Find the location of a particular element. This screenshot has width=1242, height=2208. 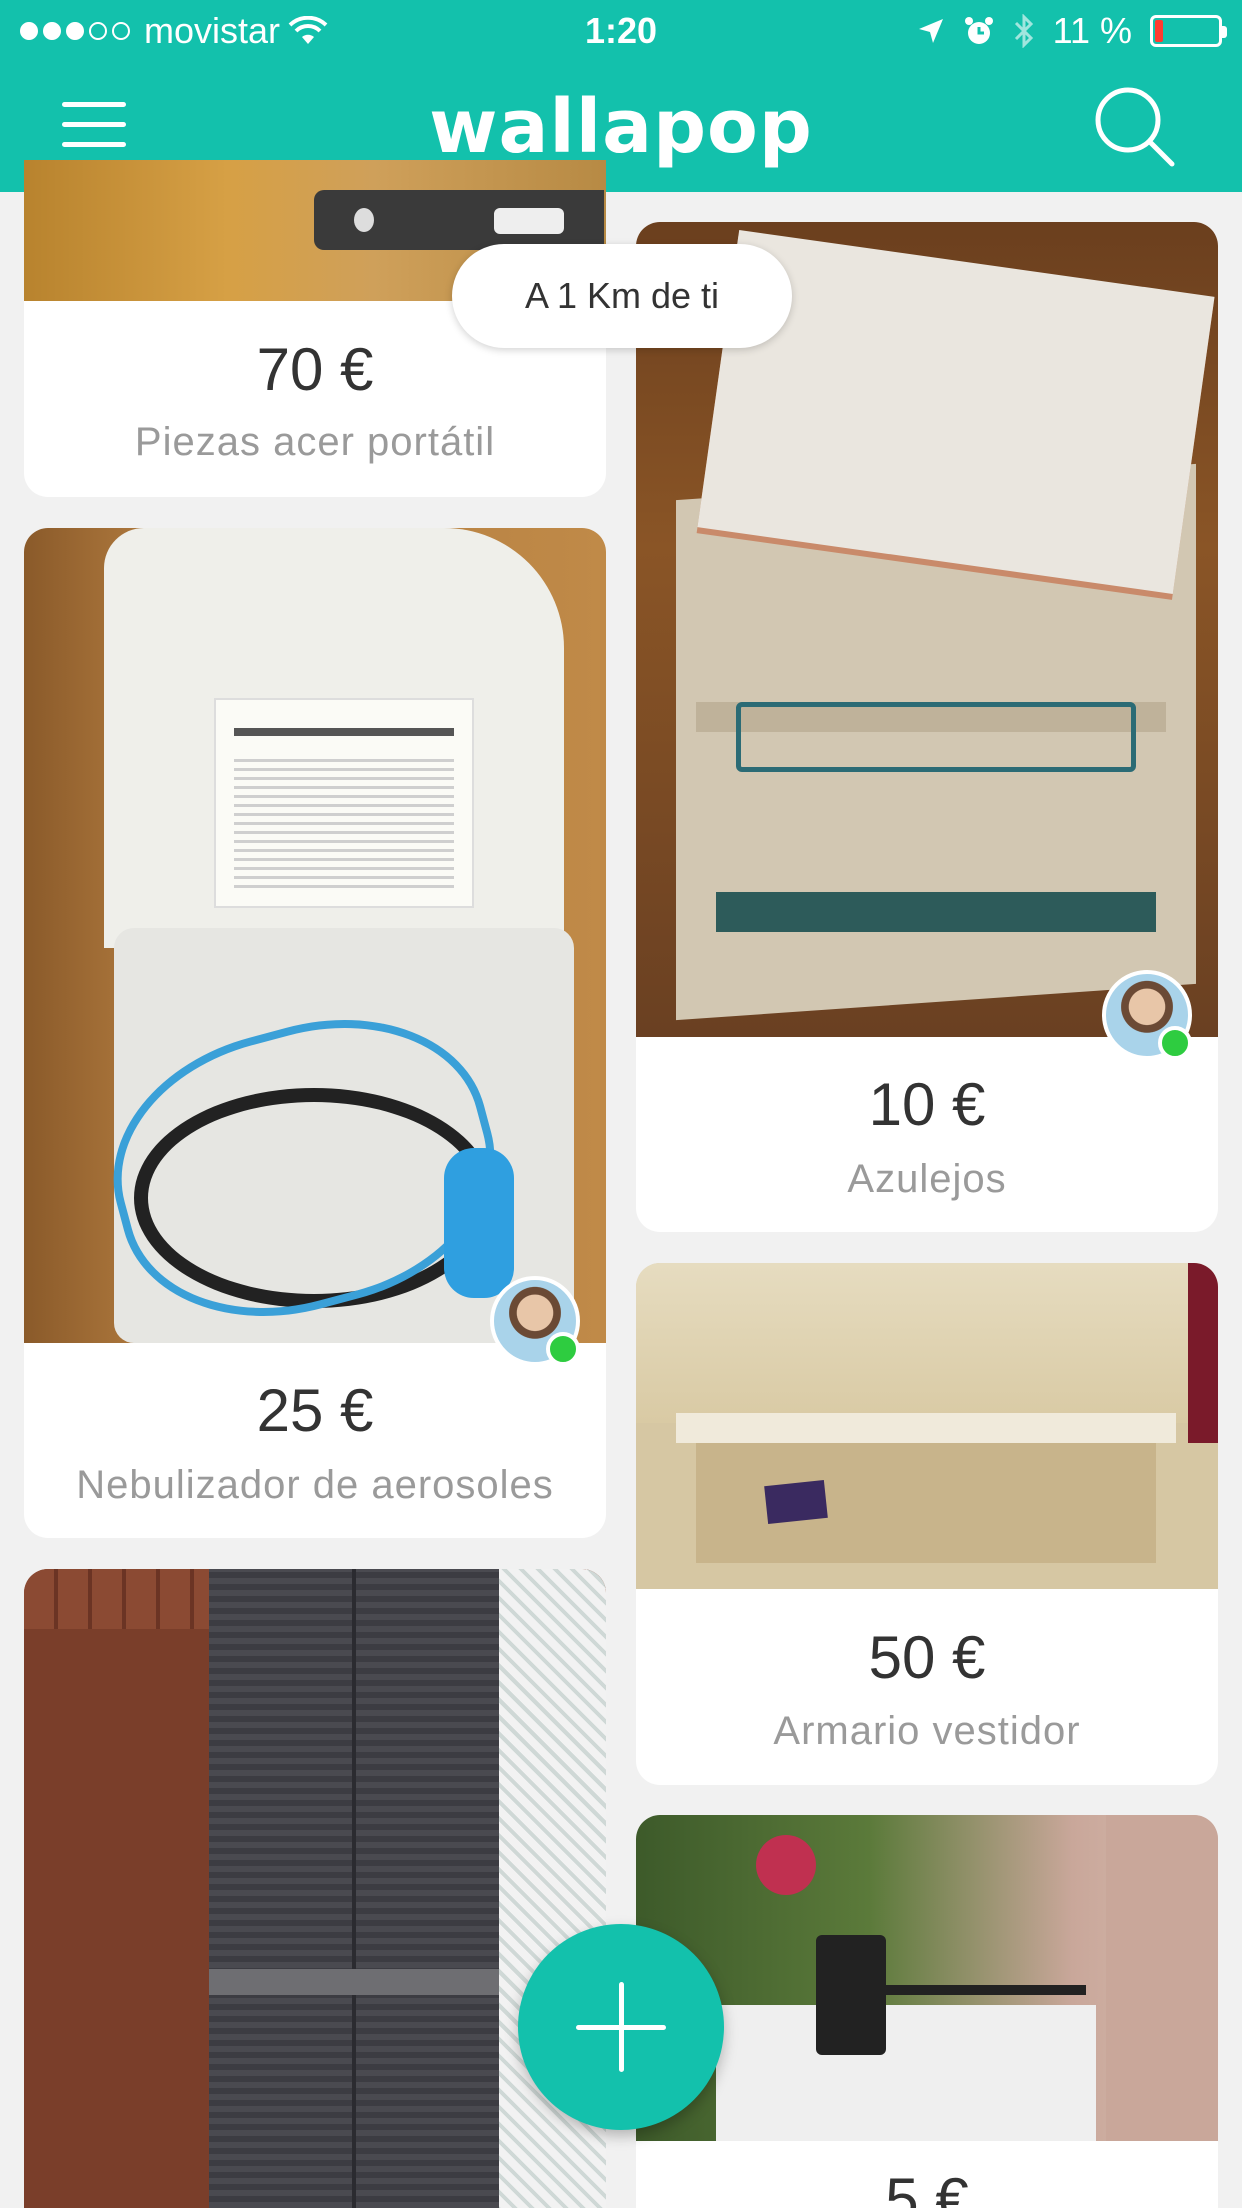

location-arrow-icon is located at coordinates (930, 31).